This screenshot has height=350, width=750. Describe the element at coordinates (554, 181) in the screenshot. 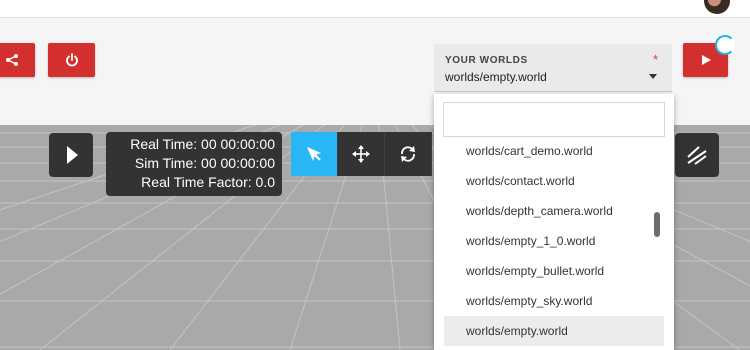

I see `world-option: worlds/contact.world` at that location.